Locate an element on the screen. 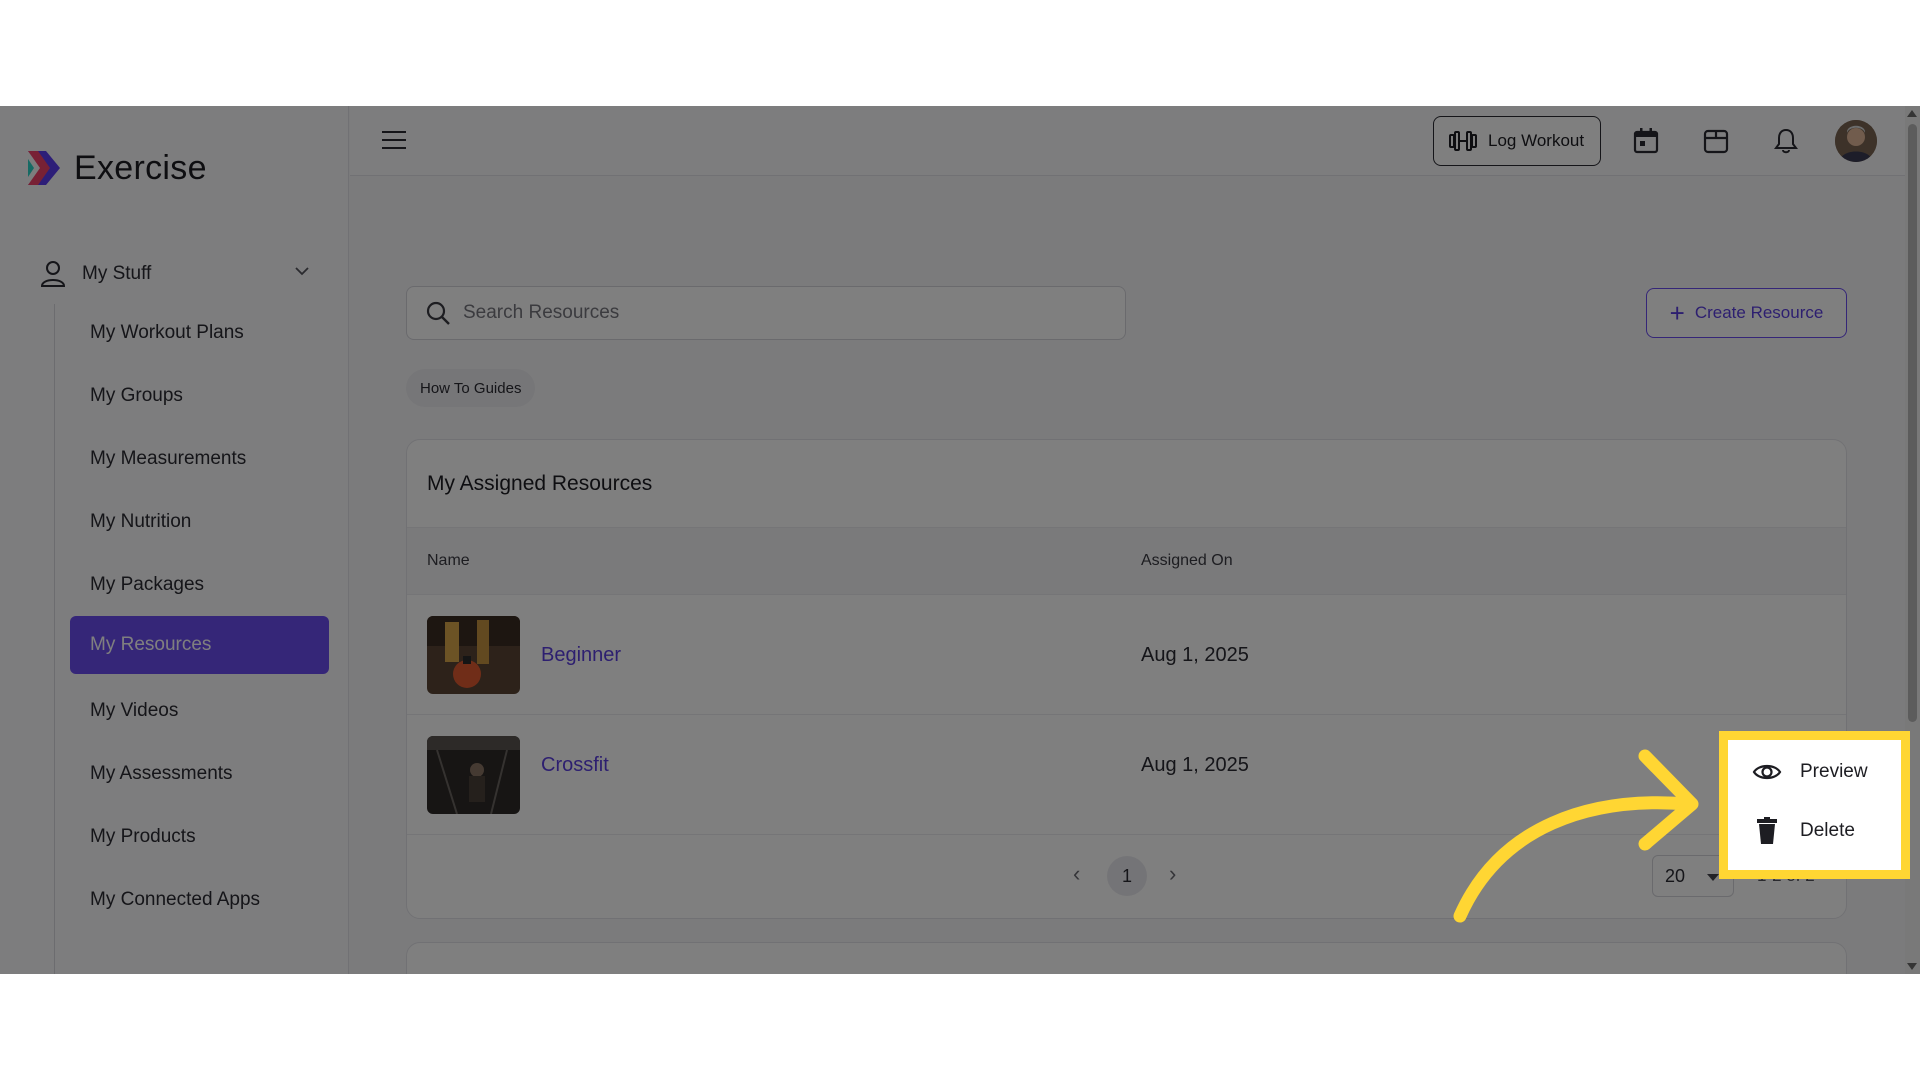 The image size is (1920, 1080). row-context-menu: Preview Delete is located at coordinates (1814, 805).